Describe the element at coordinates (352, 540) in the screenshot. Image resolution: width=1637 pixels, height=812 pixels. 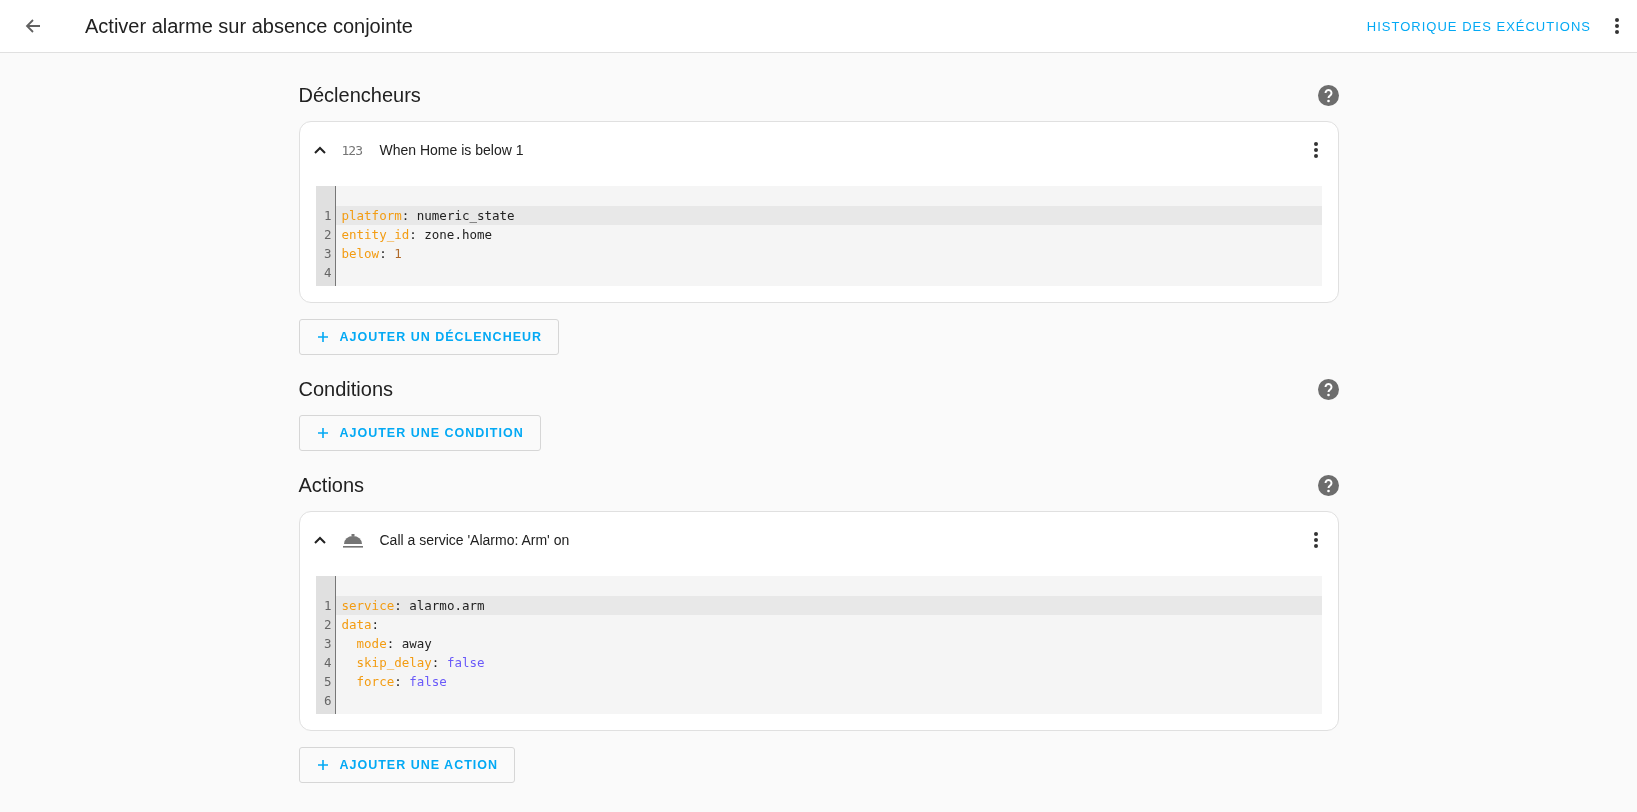
I see `service-bell-icon` at that location.